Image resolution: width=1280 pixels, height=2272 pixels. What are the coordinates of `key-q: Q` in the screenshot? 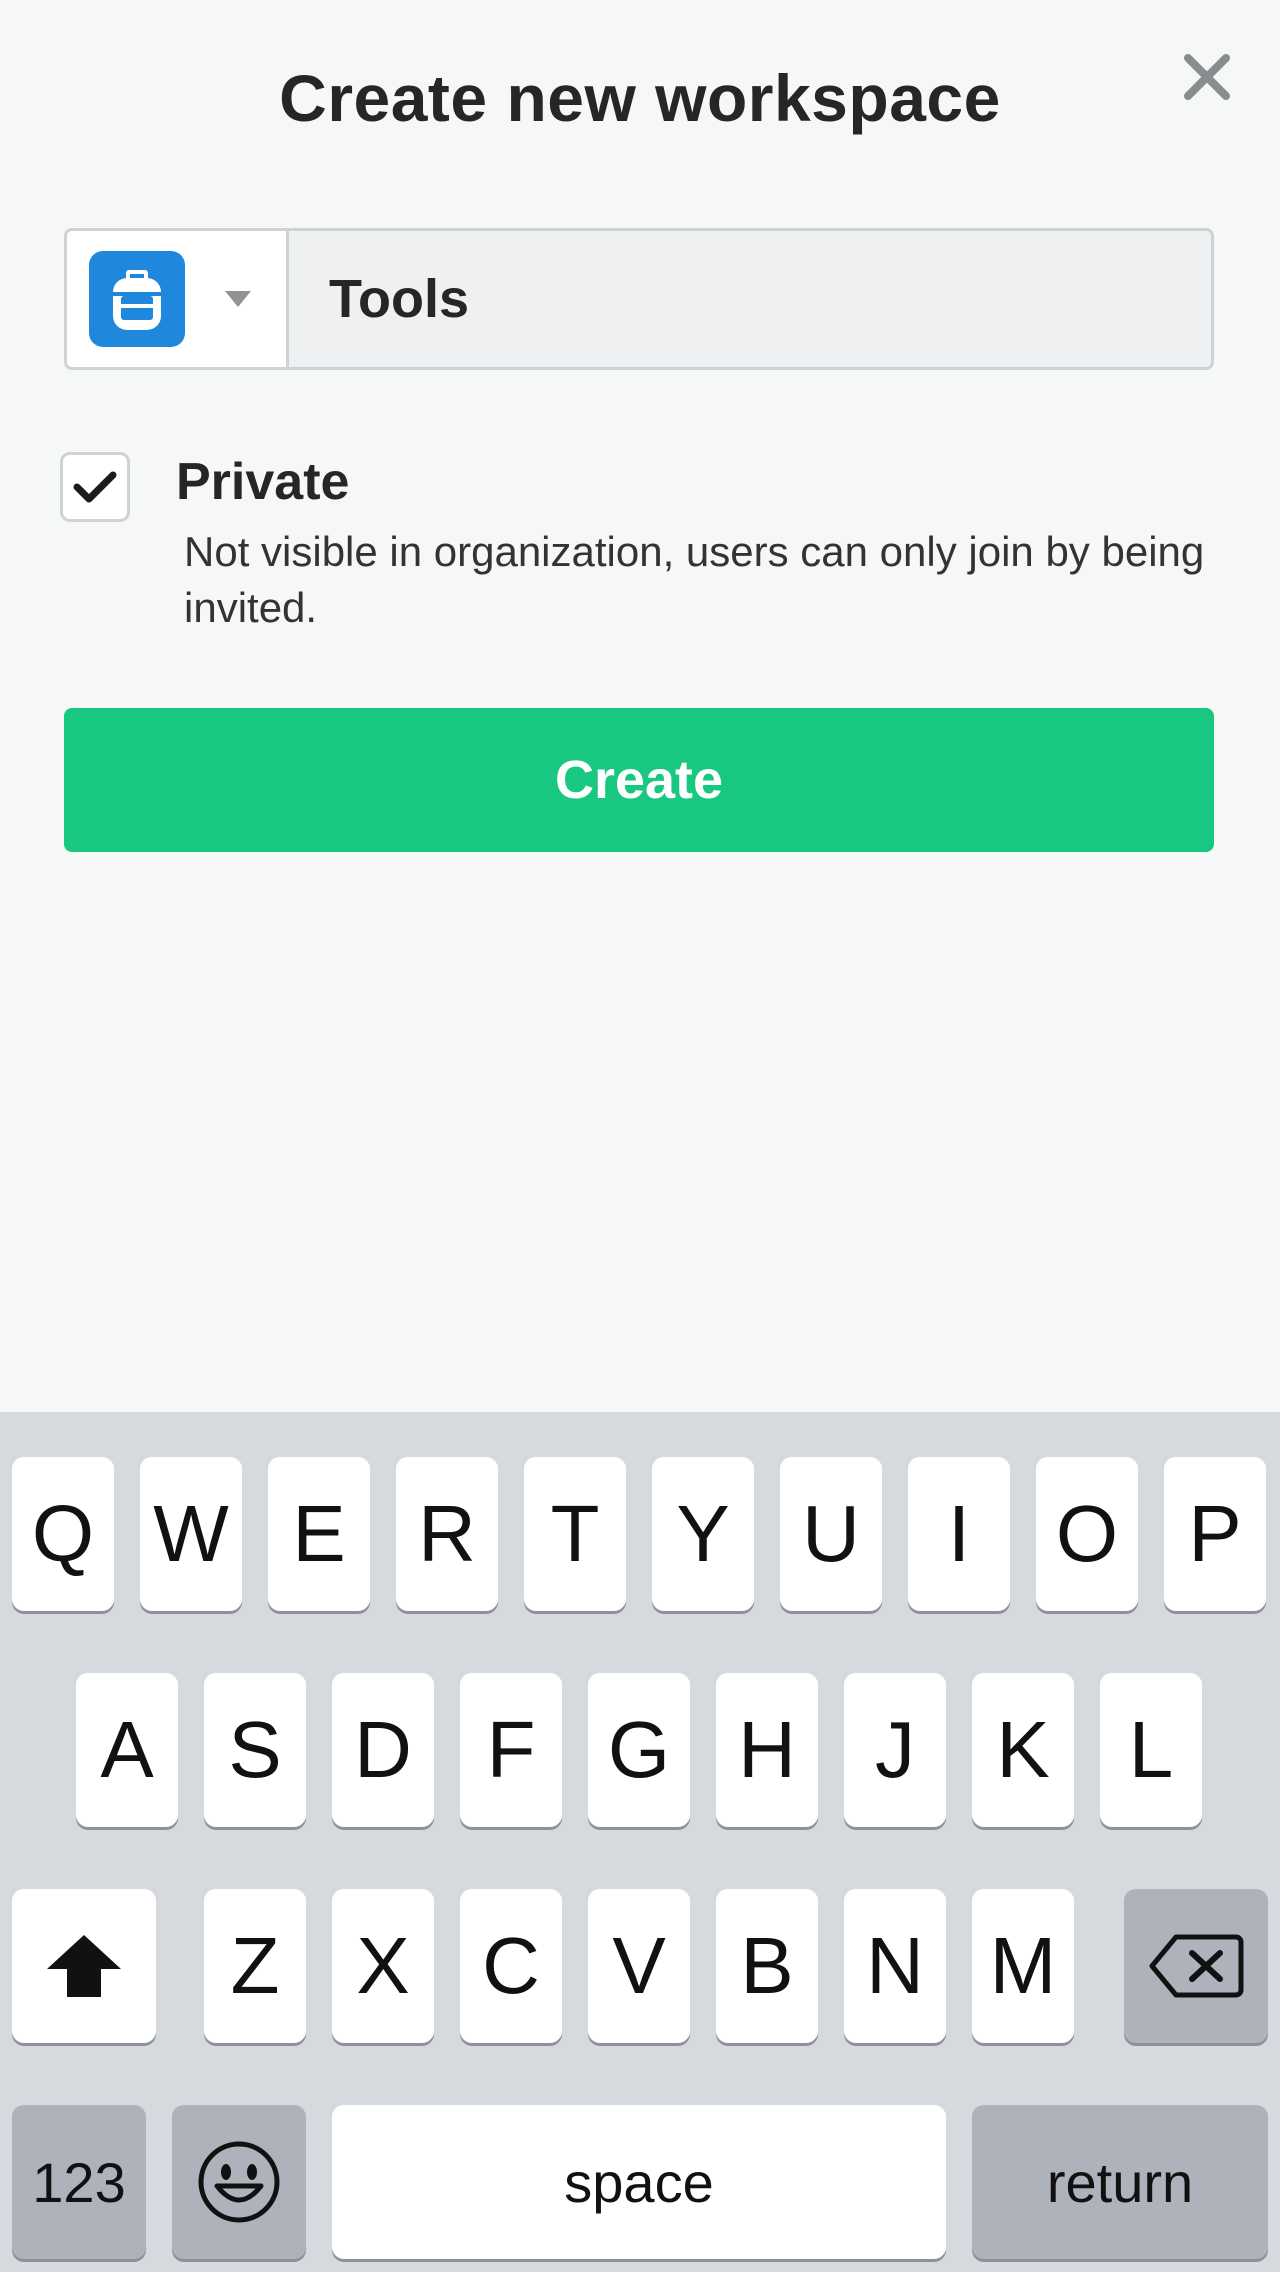 It's located at (63, 1534).